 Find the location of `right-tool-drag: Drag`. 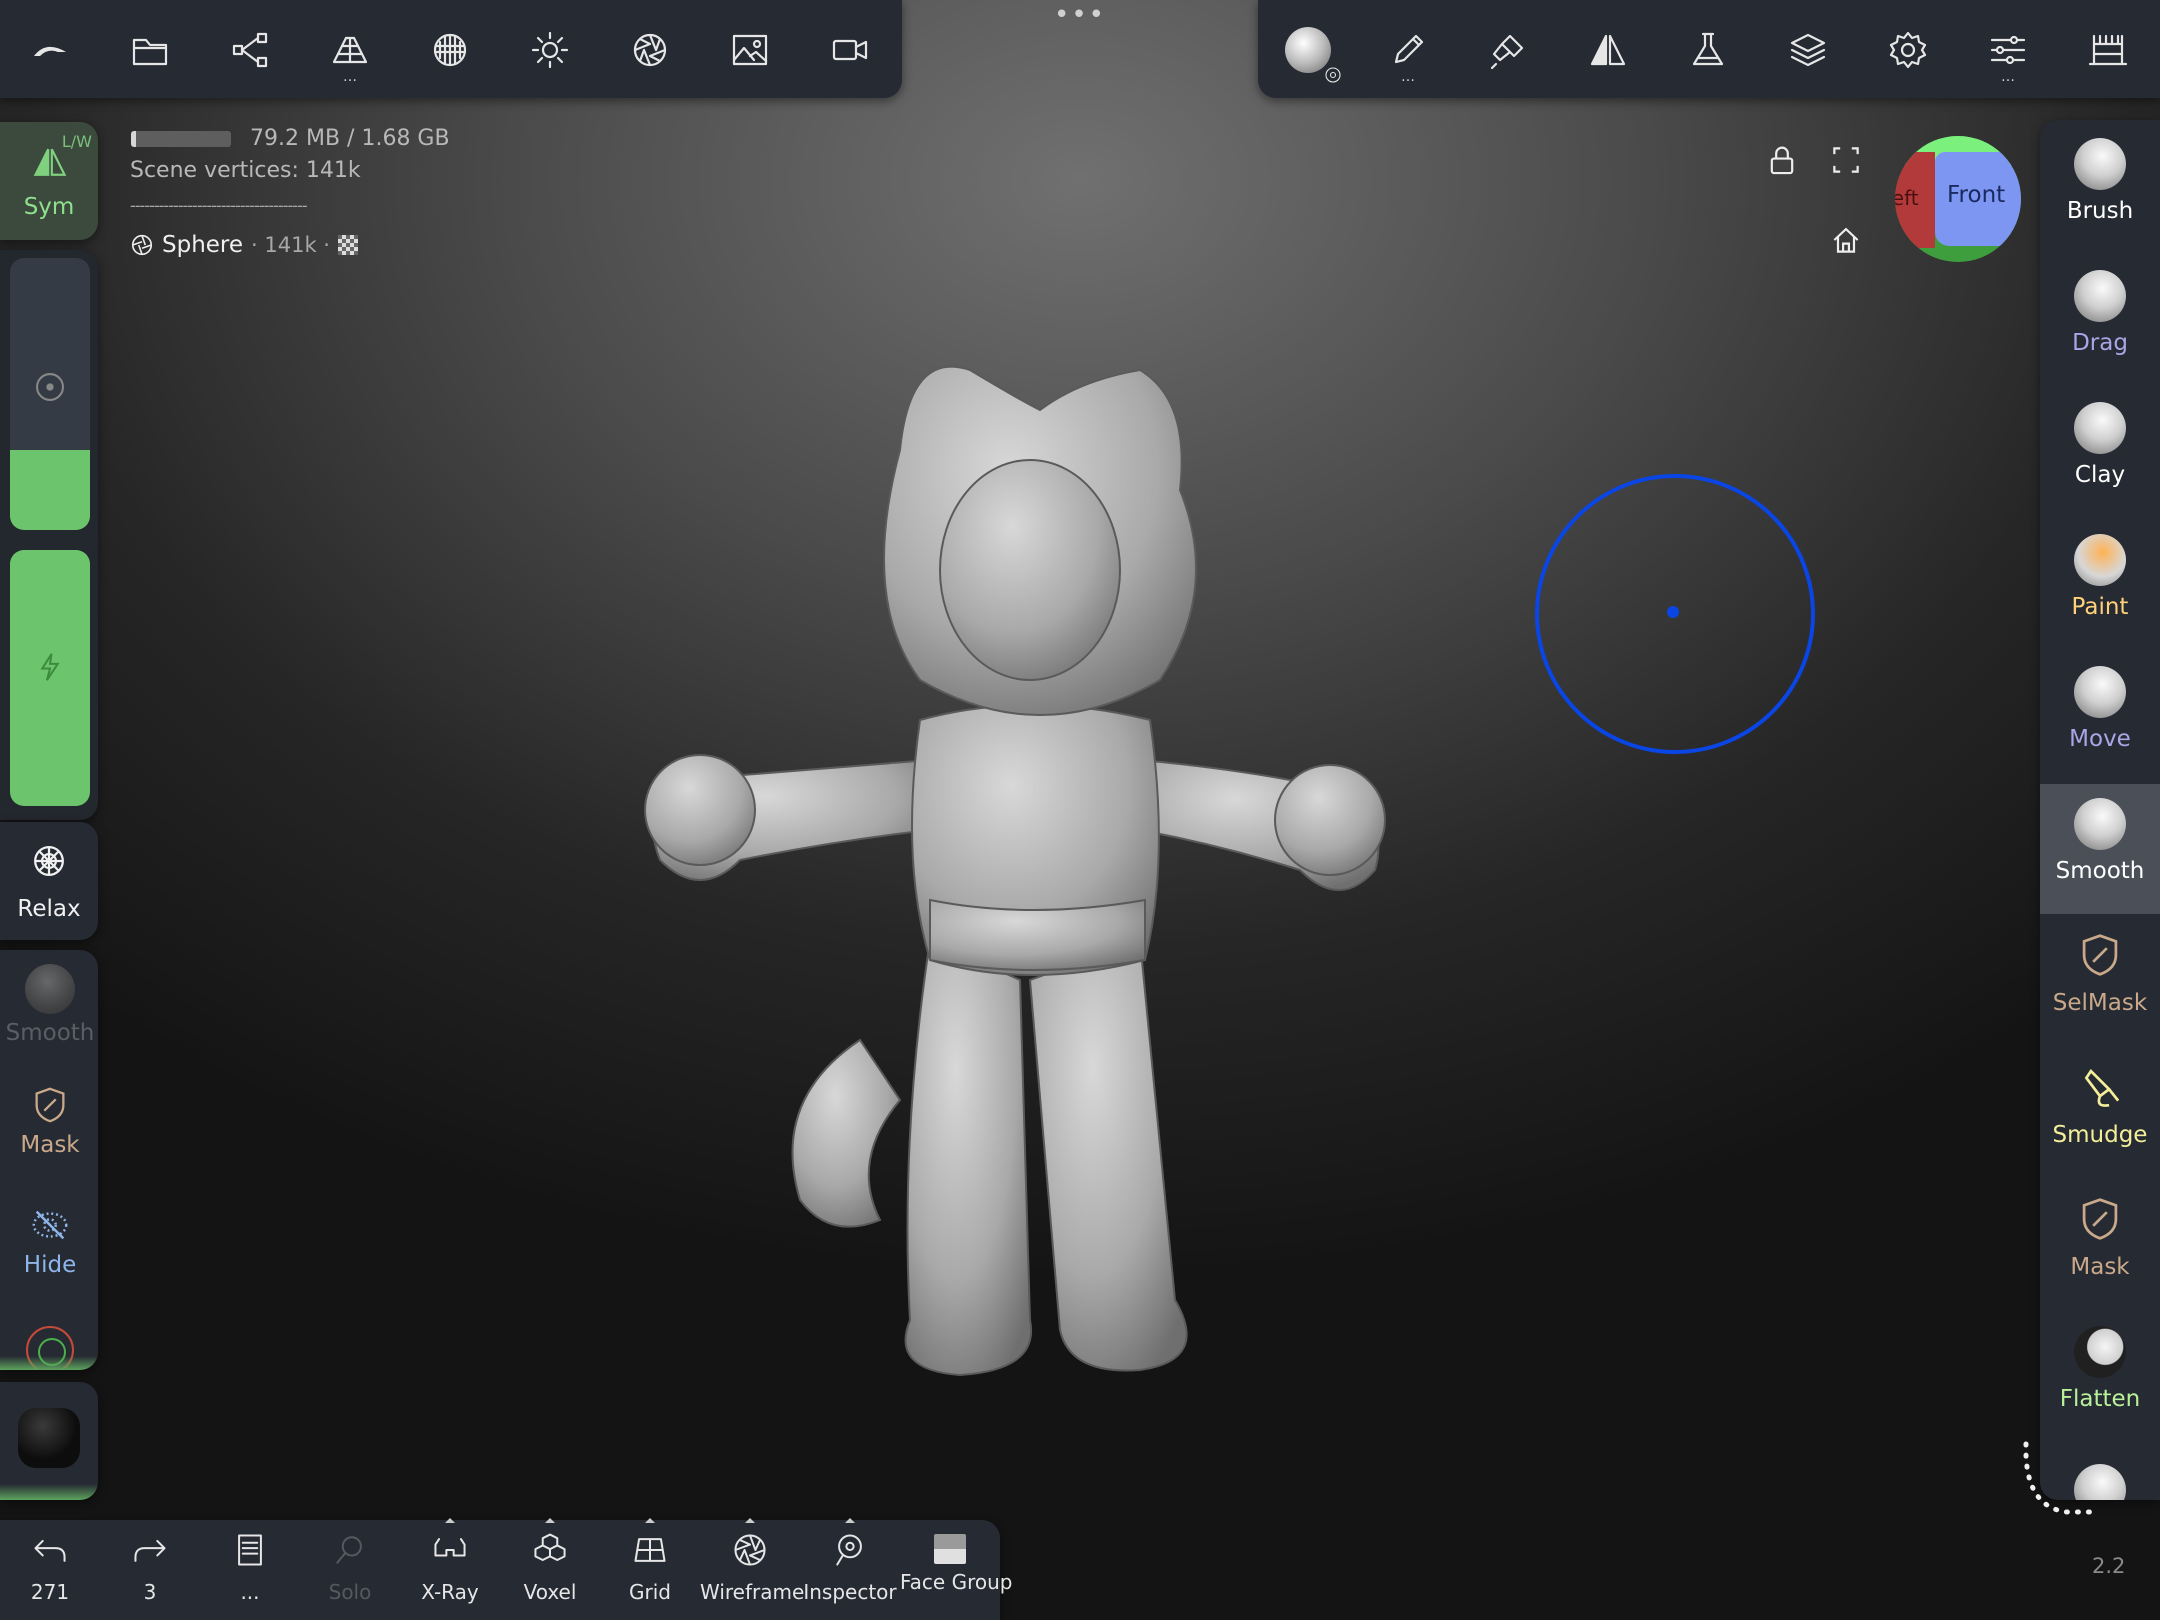

right-tool-drag: Drag is located at coordinates (2100, 321).